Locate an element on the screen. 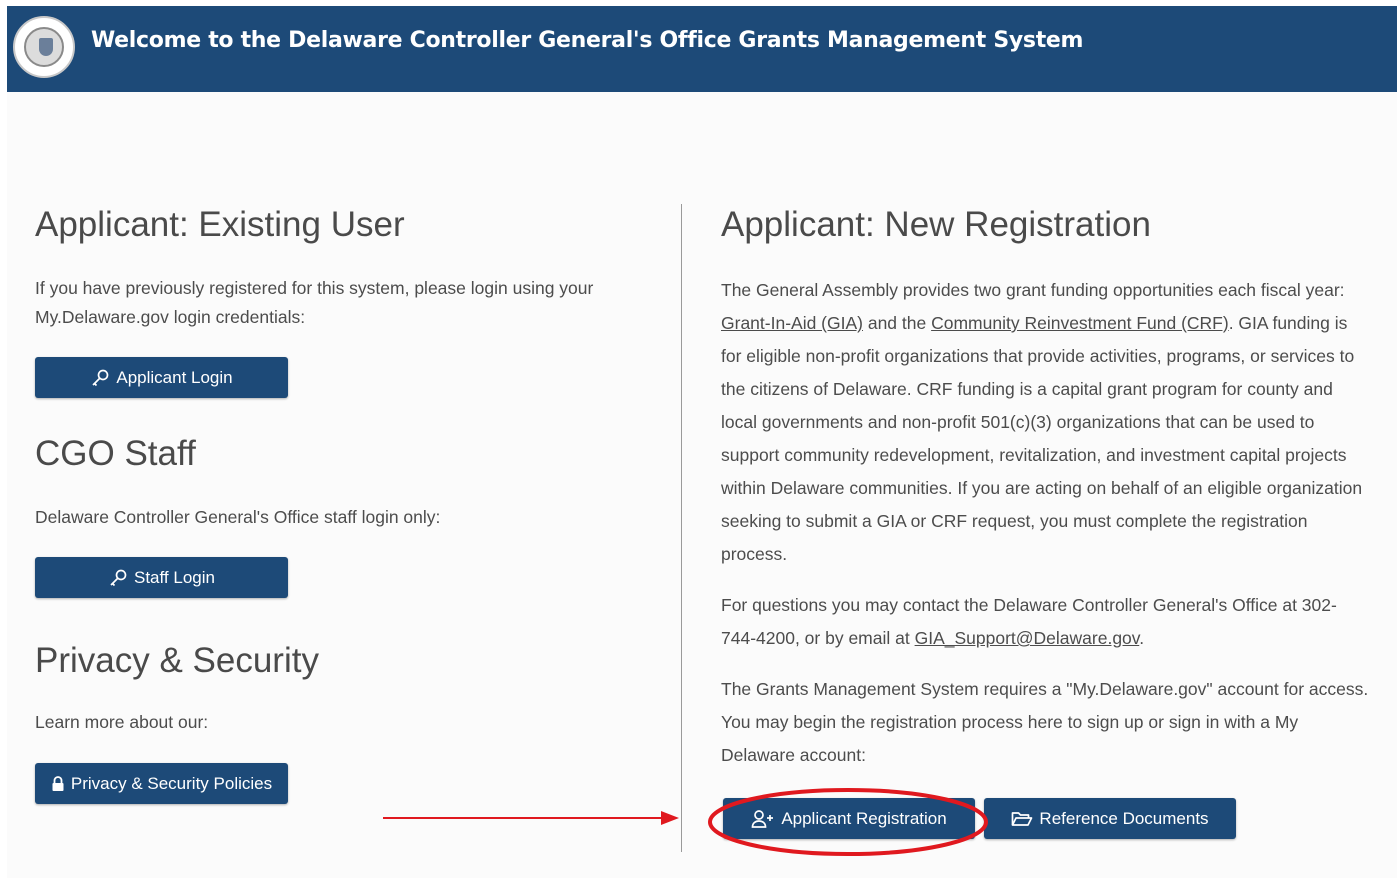  new-registration-heading: Applicant: New Registration is located at coordinates (936, 224).